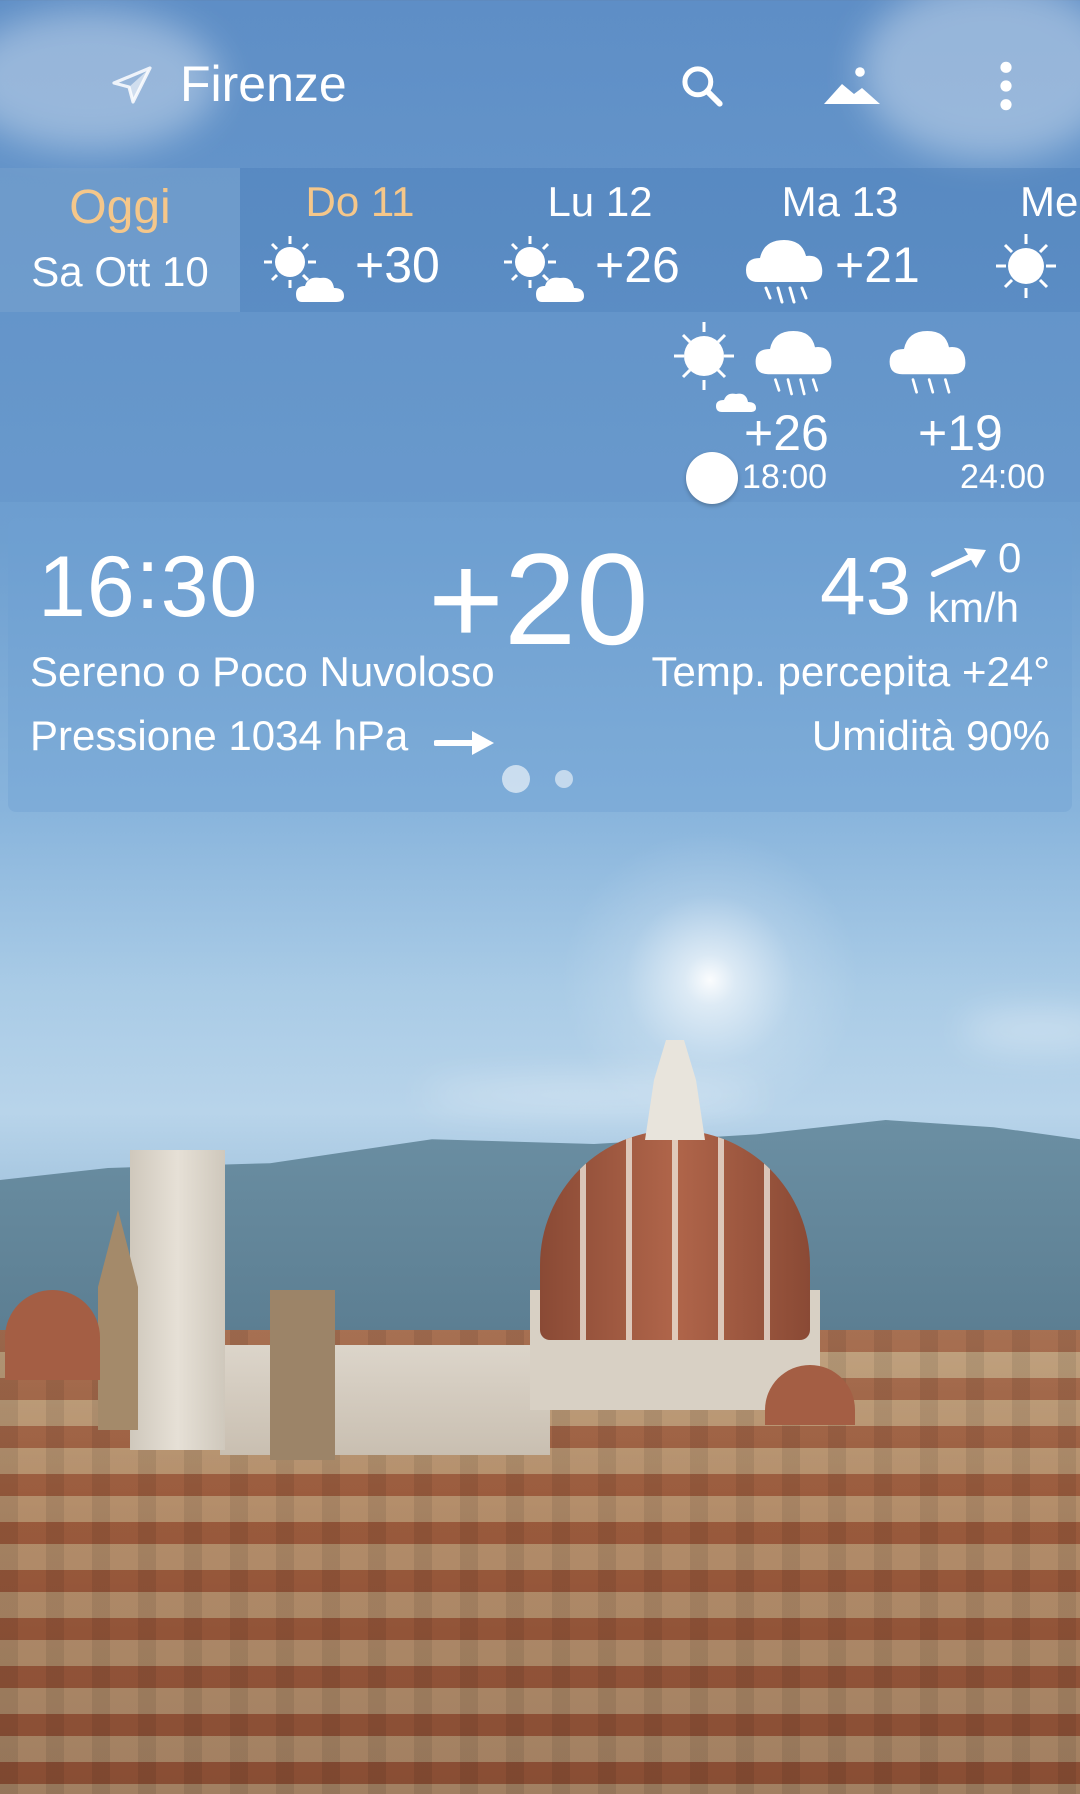 The height and width of the screenshot is (1794, 1080). I want to click on today-date: Sa Ott 10, so click(120, 271).